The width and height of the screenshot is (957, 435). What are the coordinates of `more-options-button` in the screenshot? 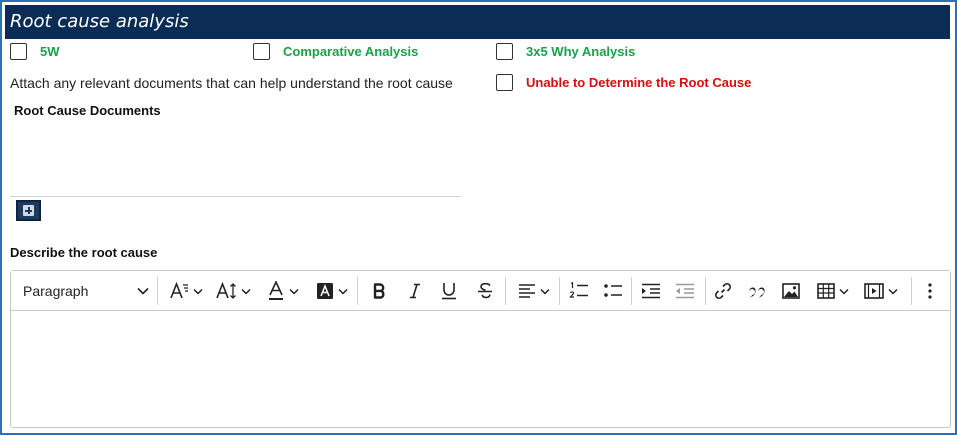 It's located at (930, 291).